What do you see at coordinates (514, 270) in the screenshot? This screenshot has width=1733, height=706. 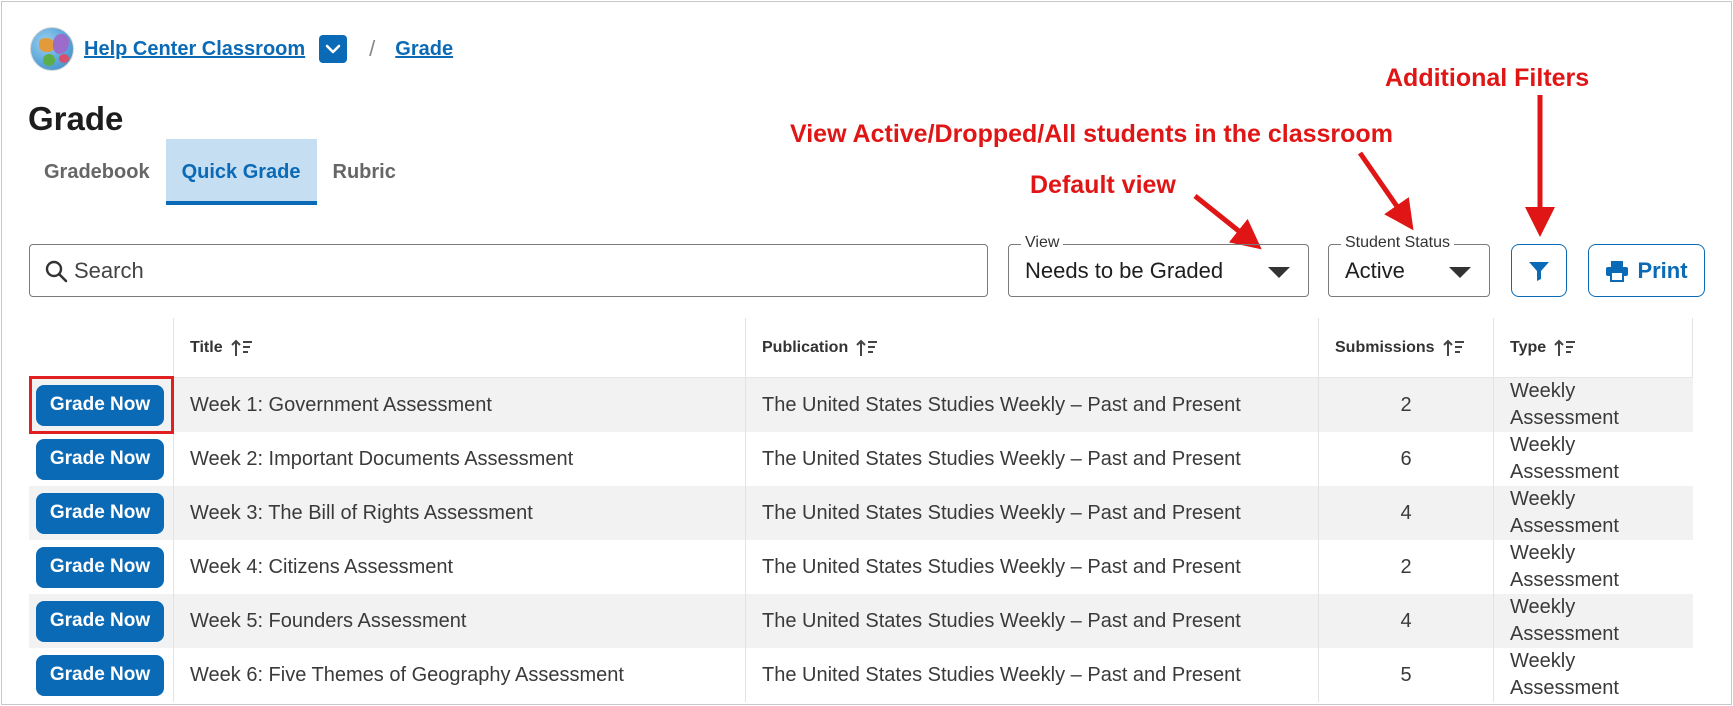 I see `search-input` at bounding box center [514, 270].